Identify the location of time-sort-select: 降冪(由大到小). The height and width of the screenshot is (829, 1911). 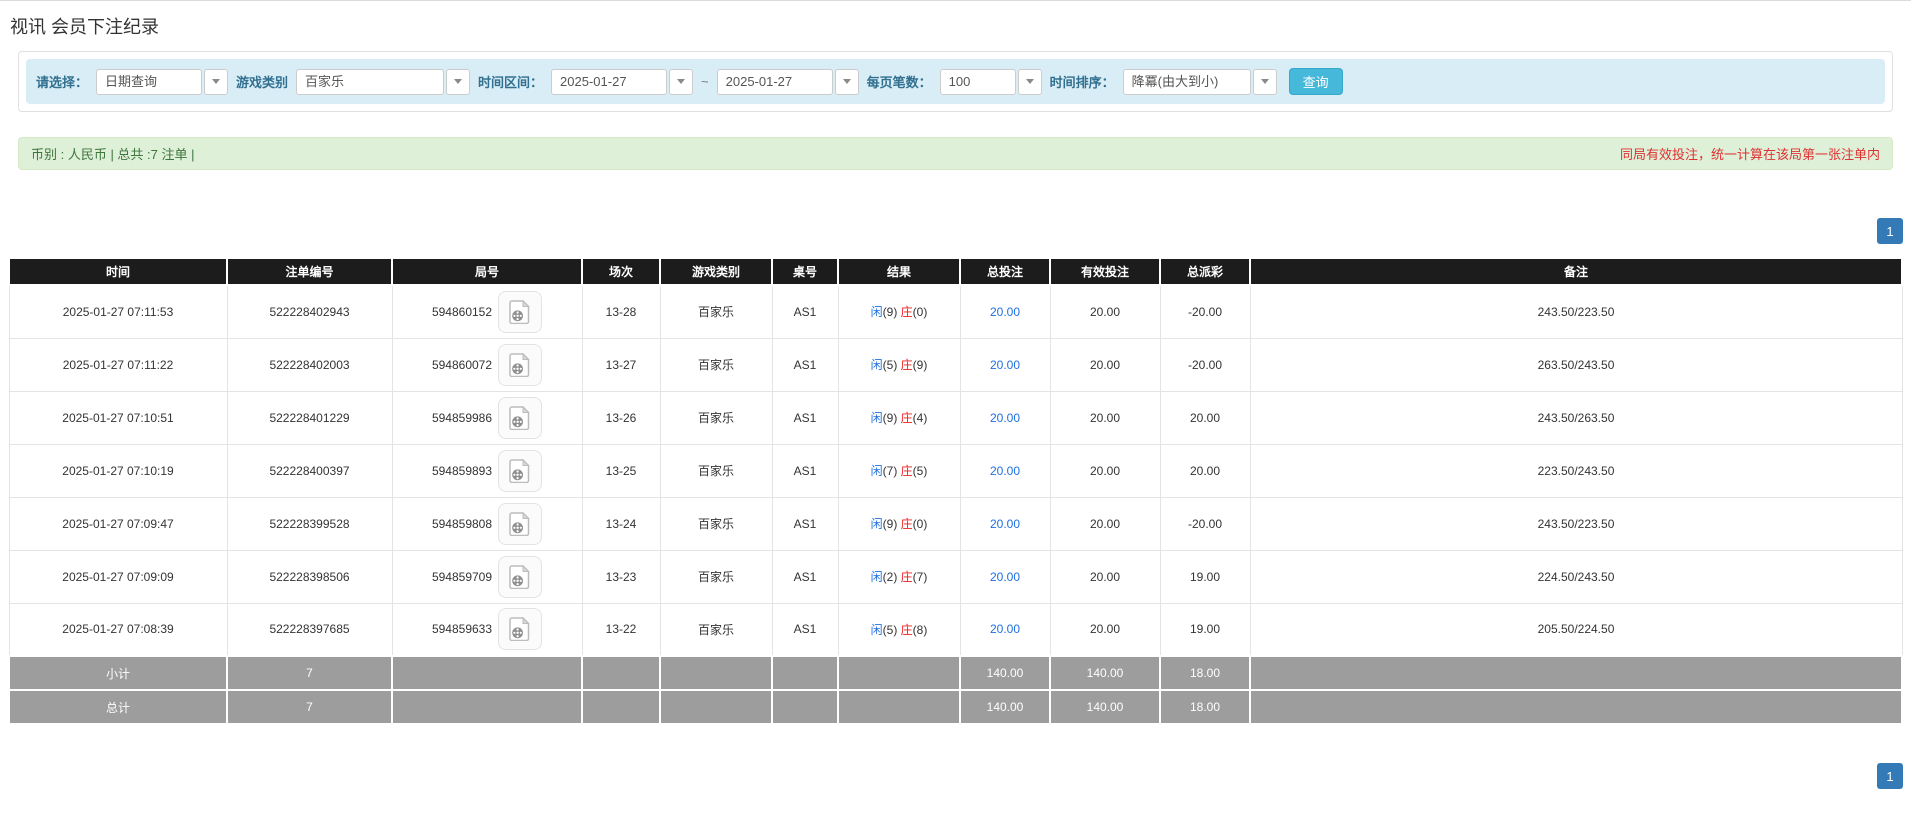
(1199, 81).